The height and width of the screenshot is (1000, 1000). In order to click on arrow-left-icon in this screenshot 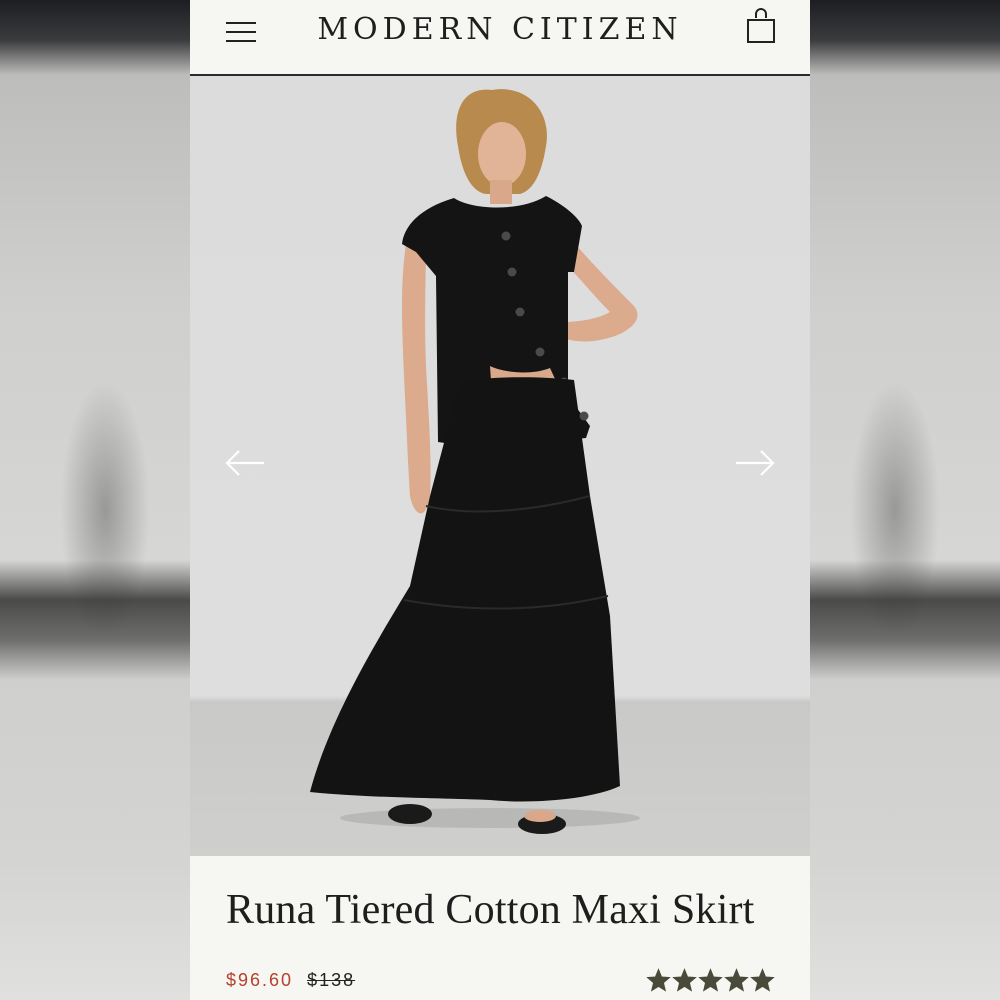, I will do `click(245, 463)`.